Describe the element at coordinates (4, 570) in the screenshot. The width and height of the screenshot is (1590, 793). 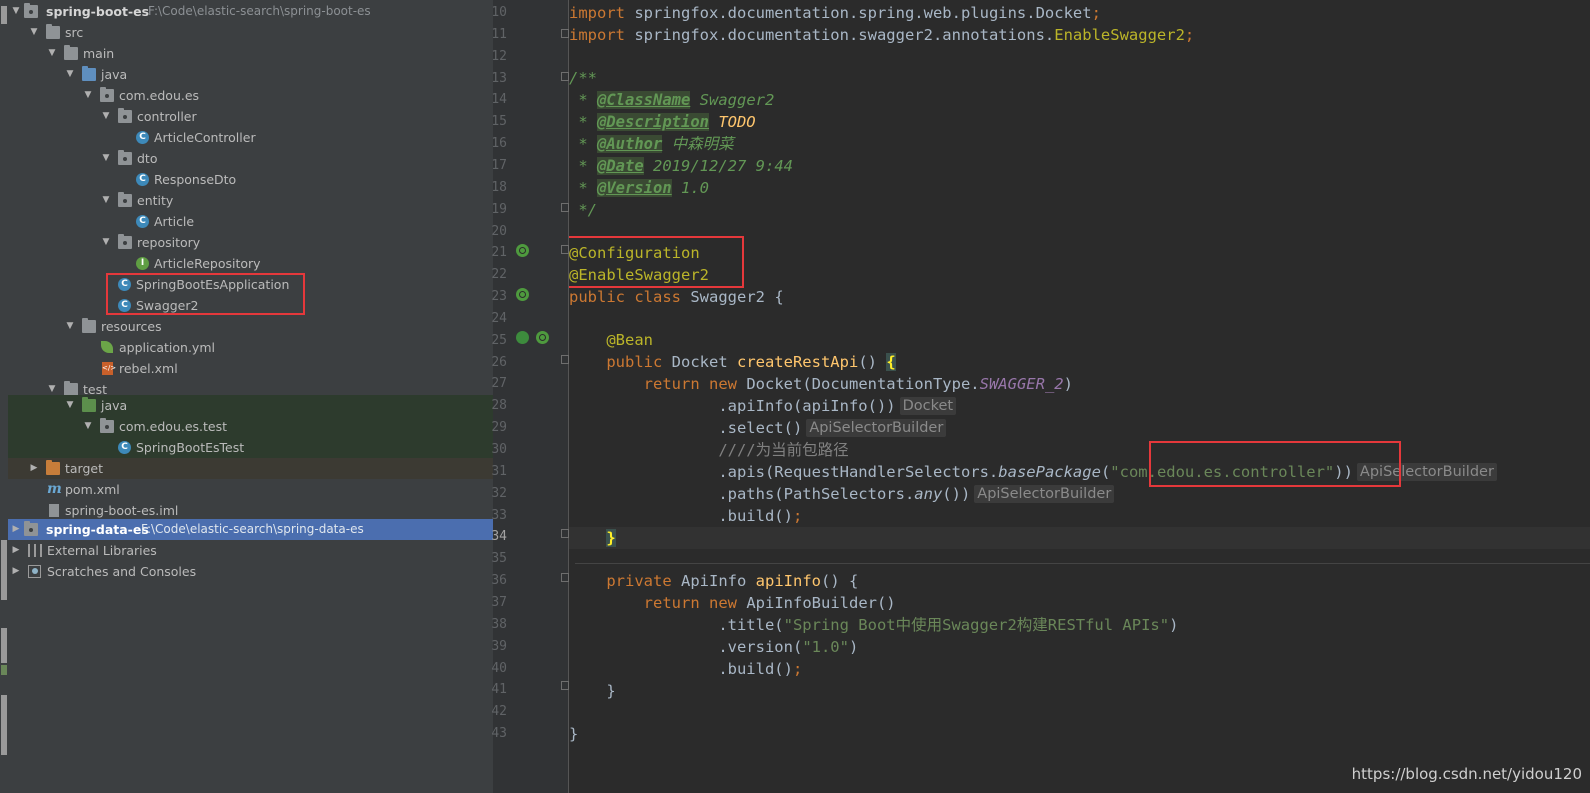
I see `structure-tool-tab` at that location.